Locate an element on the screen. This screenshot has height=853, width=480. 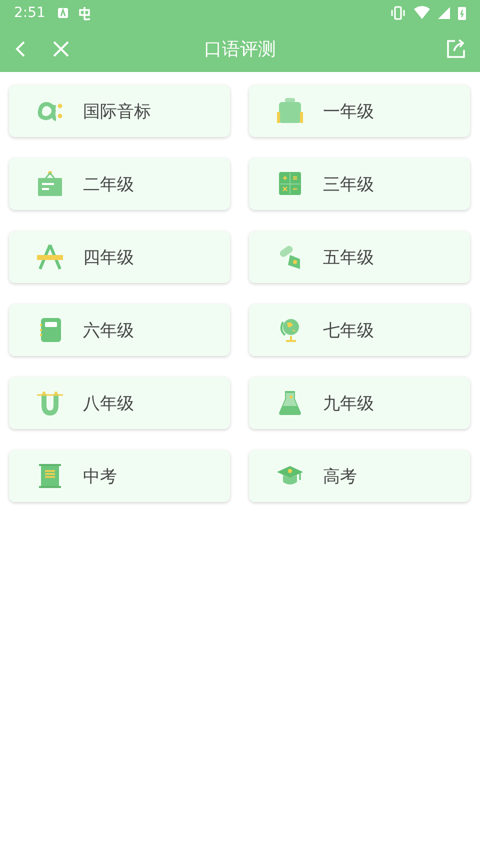
category-card: 国际音标 is located at coordinates (119, 111).